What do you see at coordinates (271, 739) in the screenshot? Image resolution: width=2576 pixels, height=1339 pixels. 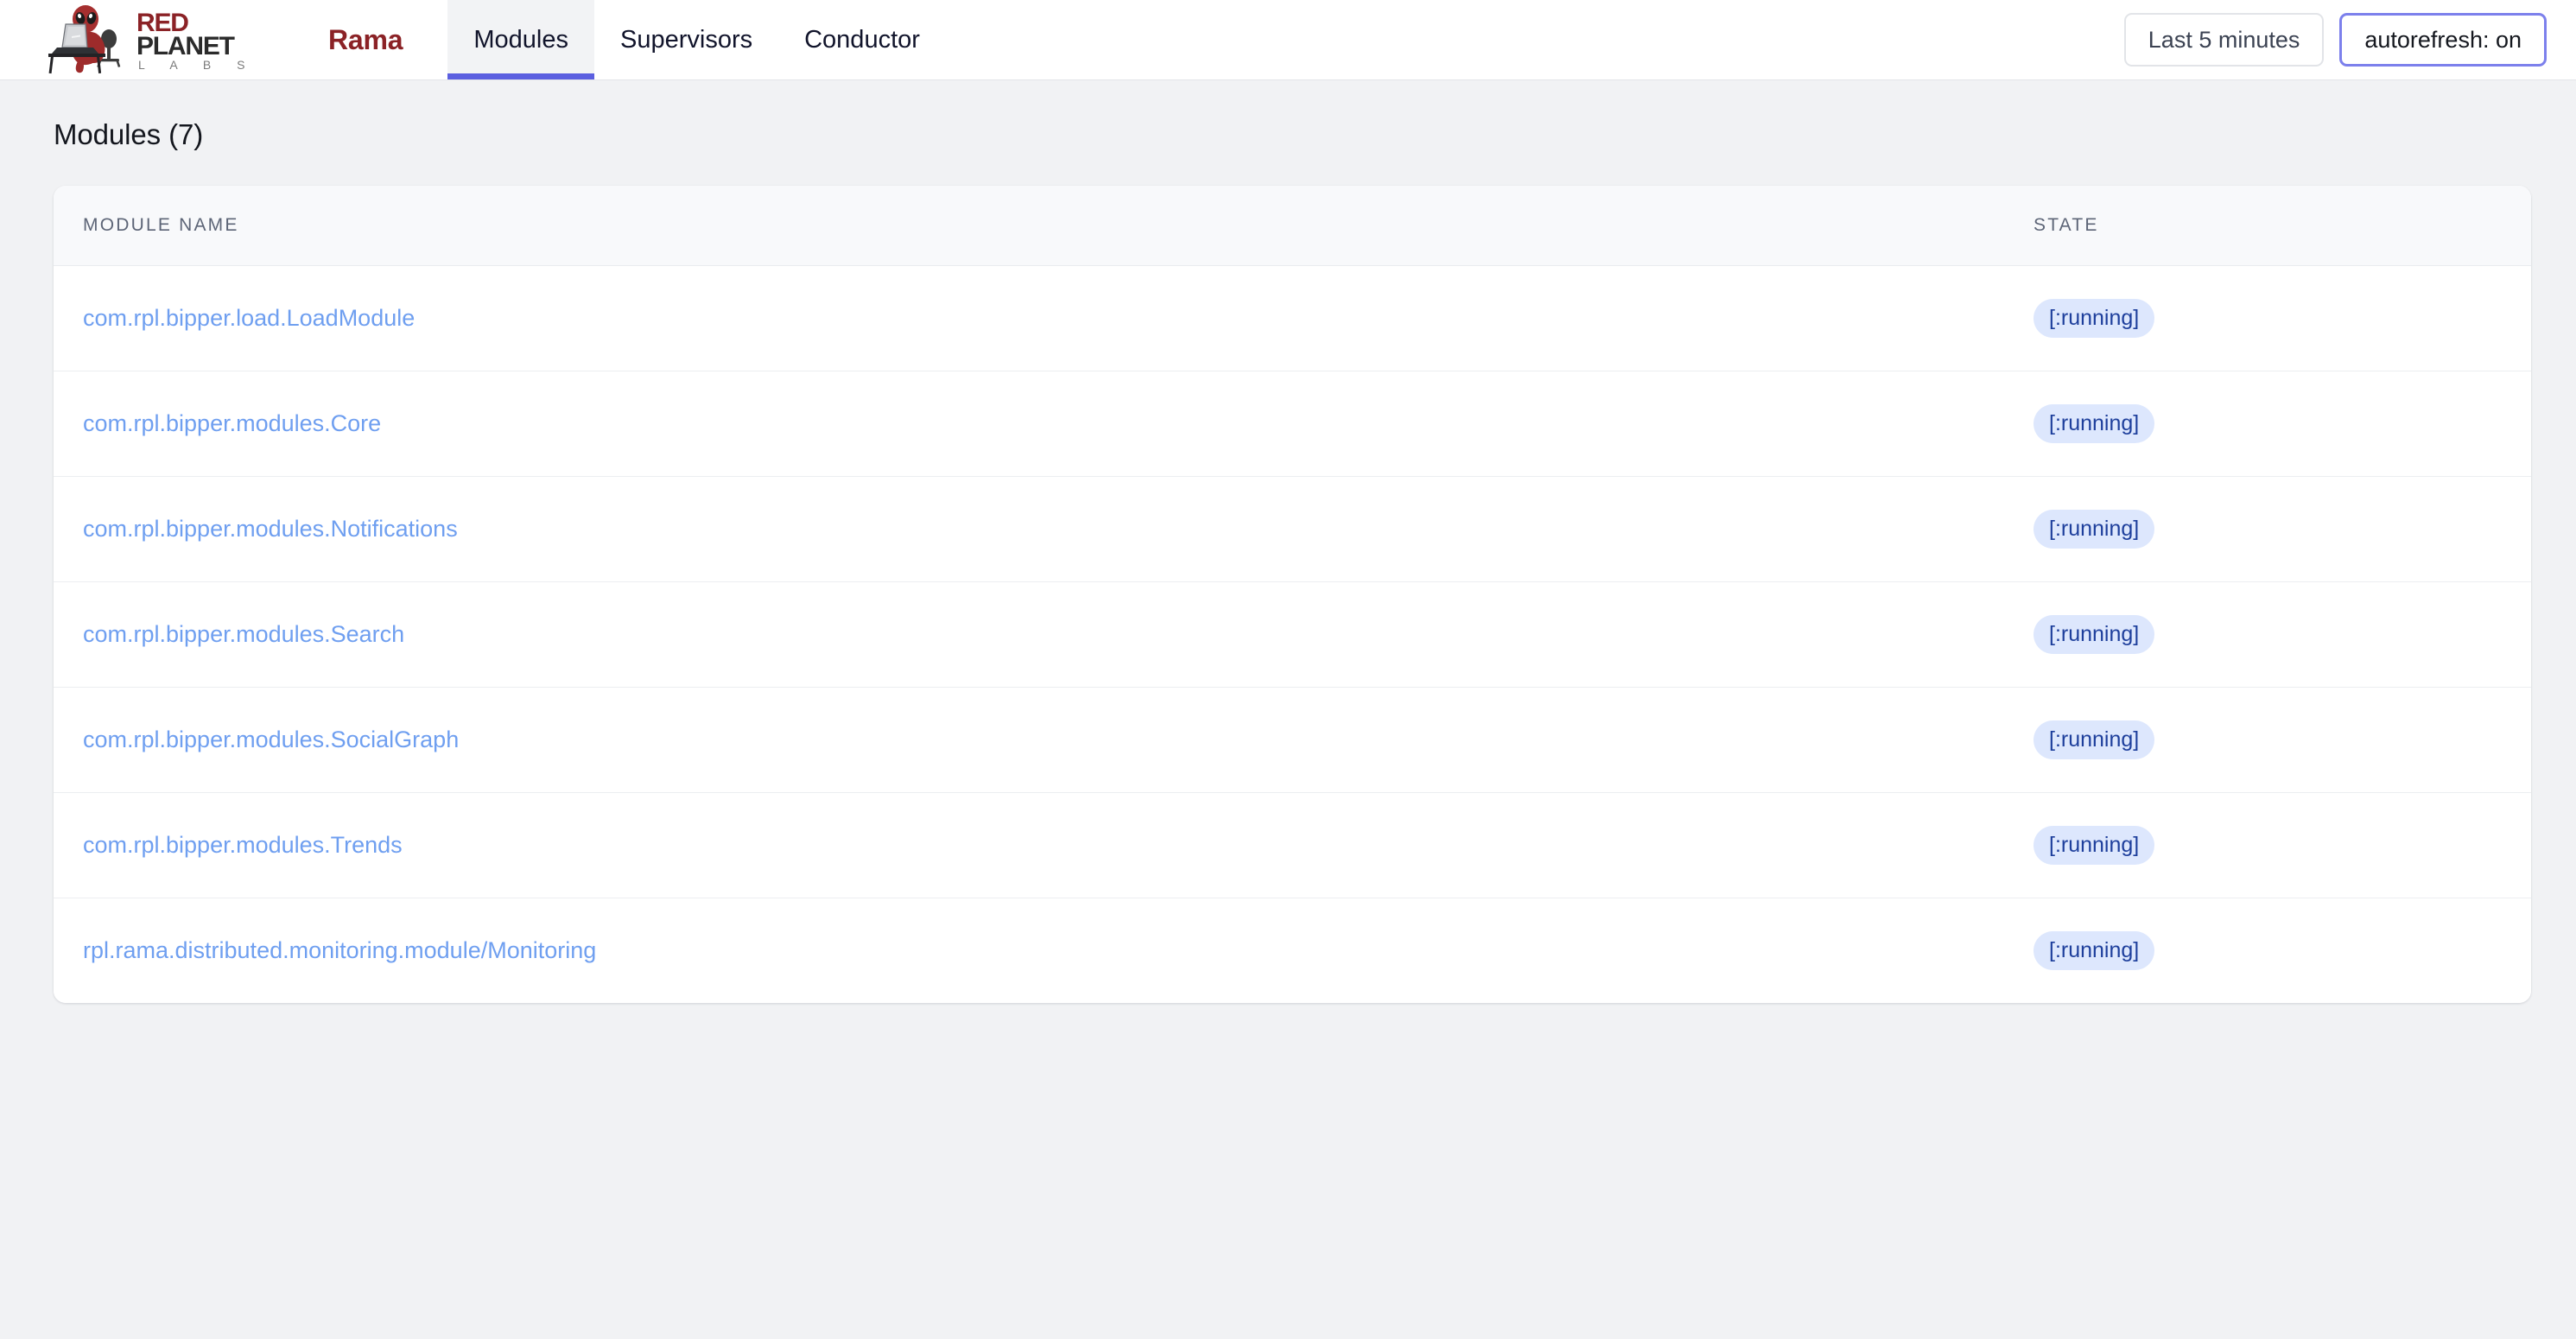 I see `module-name-link: com.rpl.bipper.modules.SocialGraph` at bounding box center [271, 739].